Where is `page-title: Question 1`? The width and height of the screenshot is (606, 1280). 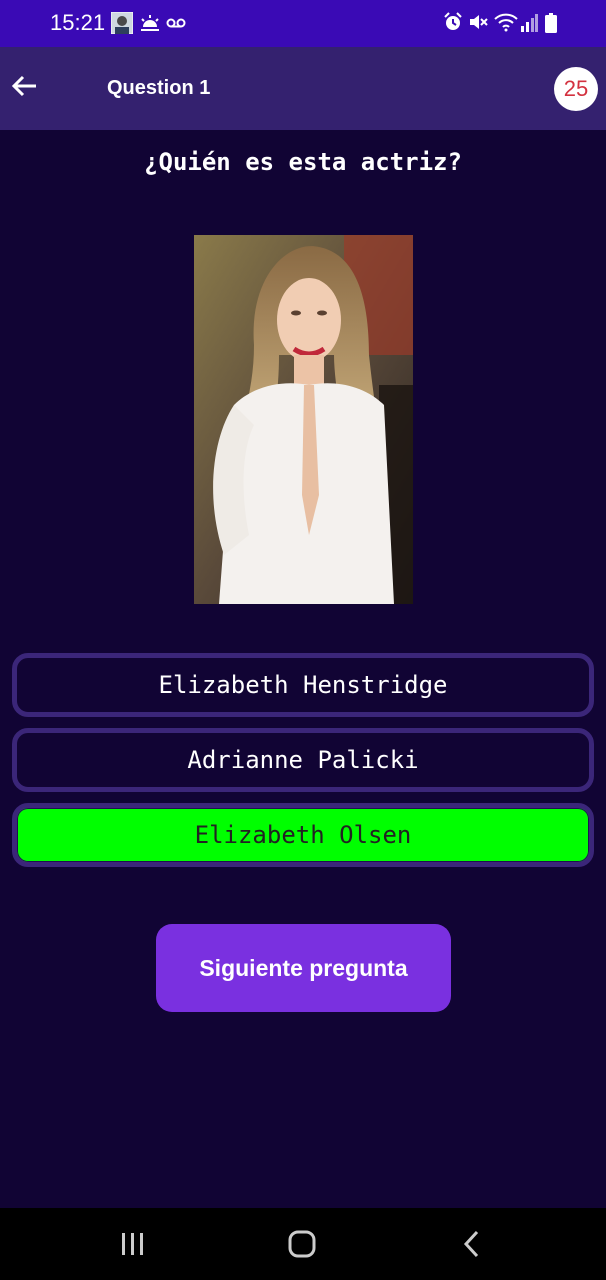 page-title: Question 1 is located at coordinates (159, 88).